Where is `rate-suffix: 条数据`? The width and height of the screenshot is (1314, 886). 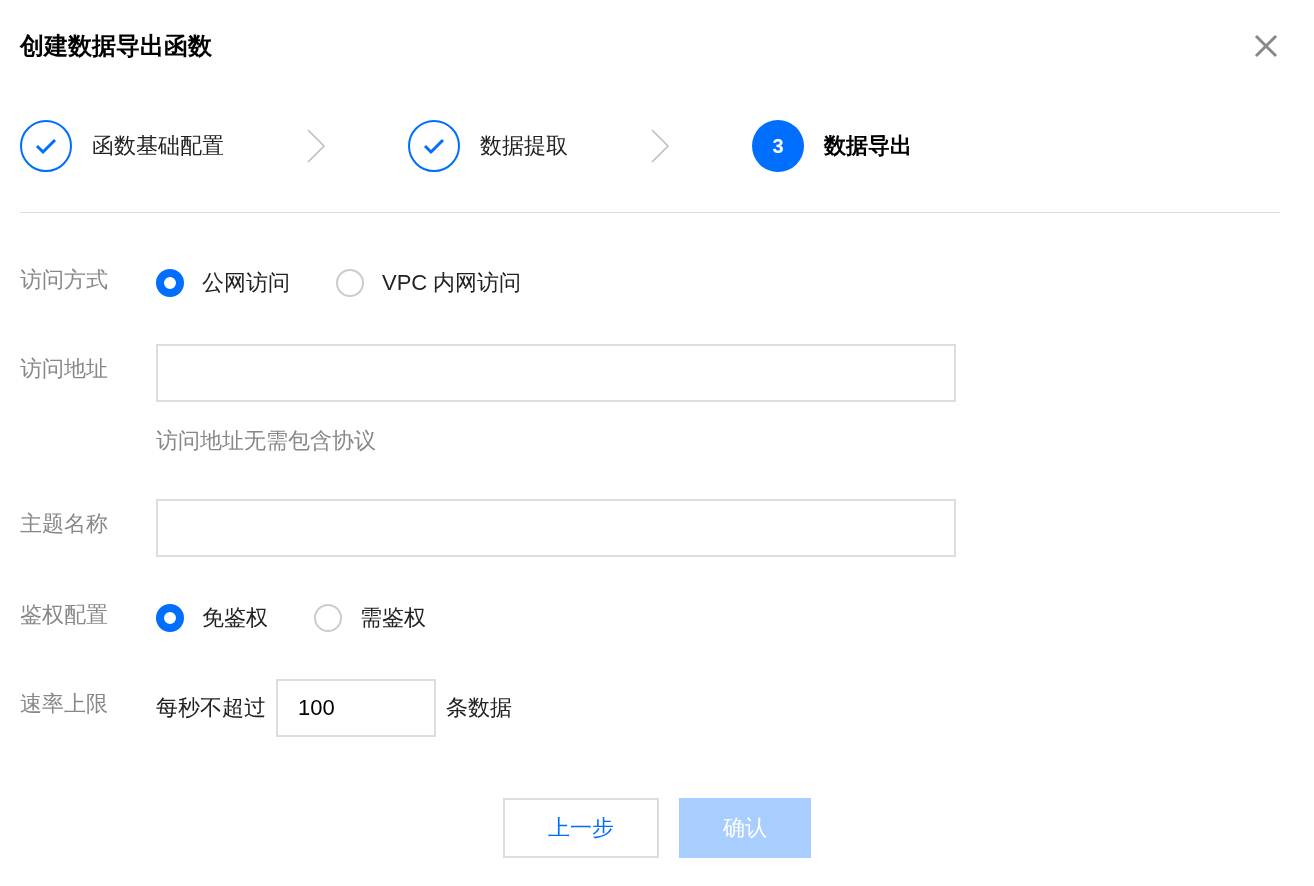
rate-suffix: 条数据 is located at coordinates (479, 708).